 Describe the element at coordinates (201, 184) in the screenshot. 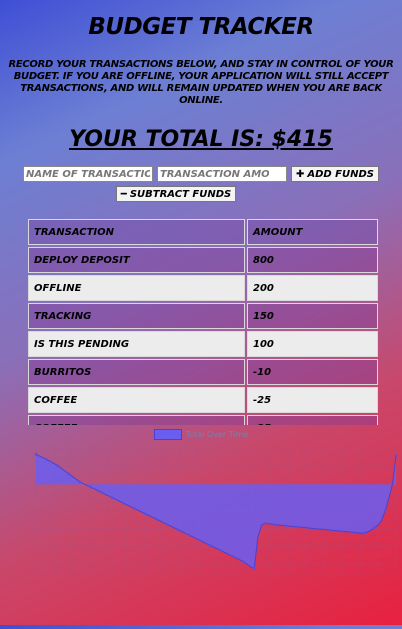

I see `transaction-form: ✚ Add Funds ━ Subtract Funds` at that location.